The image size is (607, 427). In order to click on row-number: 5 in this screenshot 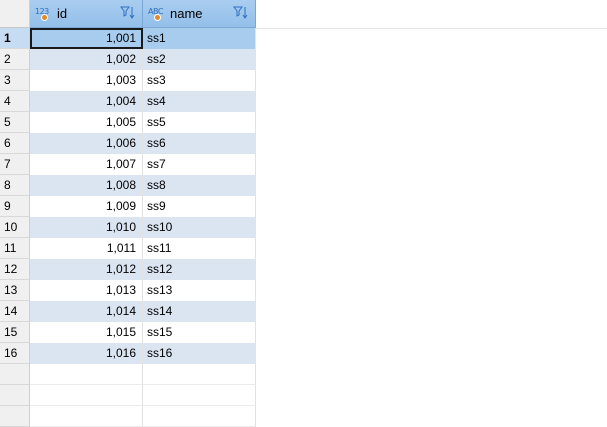, I will do `click(15, 122)`.